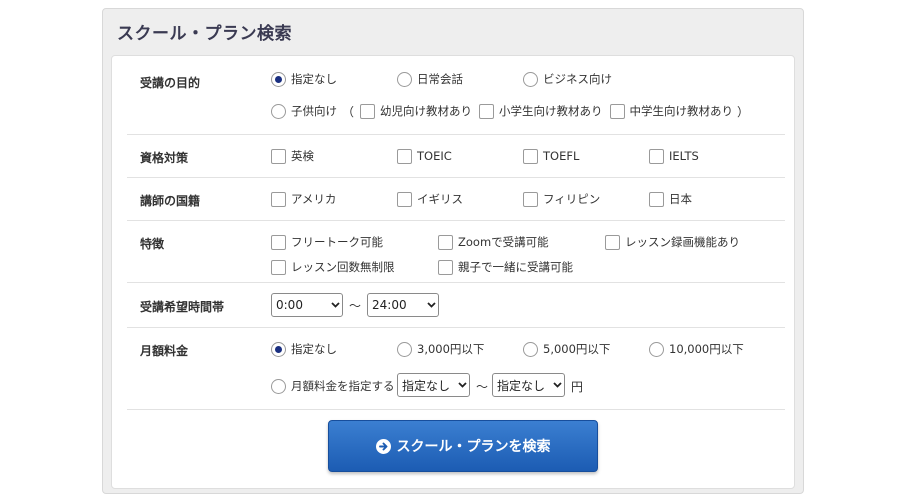  What do you see at coordinates (433, 385) in the screenshot?
I see `fee-min-select: 指定なし` at bounding box center [433, 385].